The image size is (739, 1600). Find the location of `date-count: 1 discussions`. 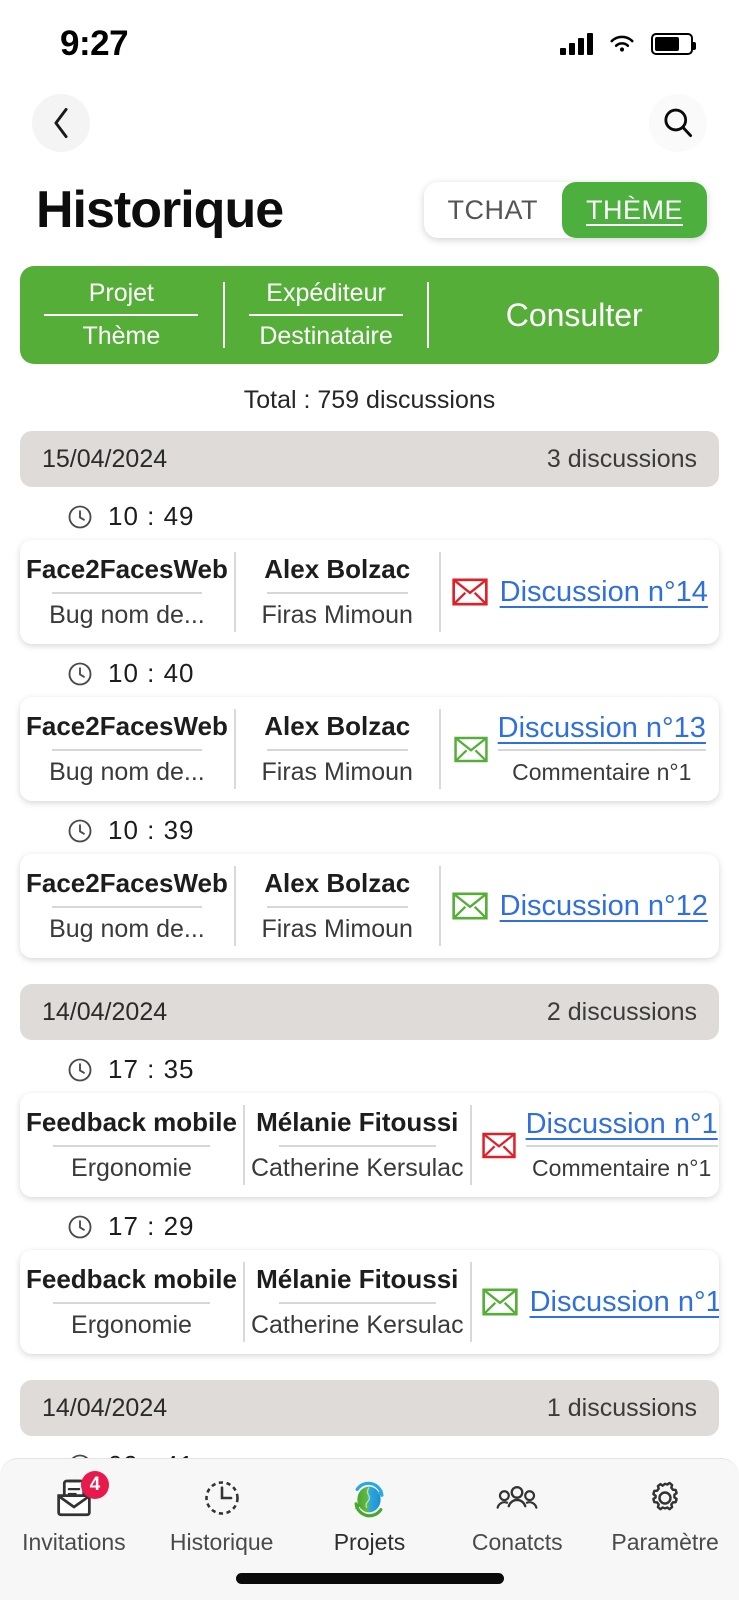

date-count: 1 discussions is located at coordinates (621, 1407).